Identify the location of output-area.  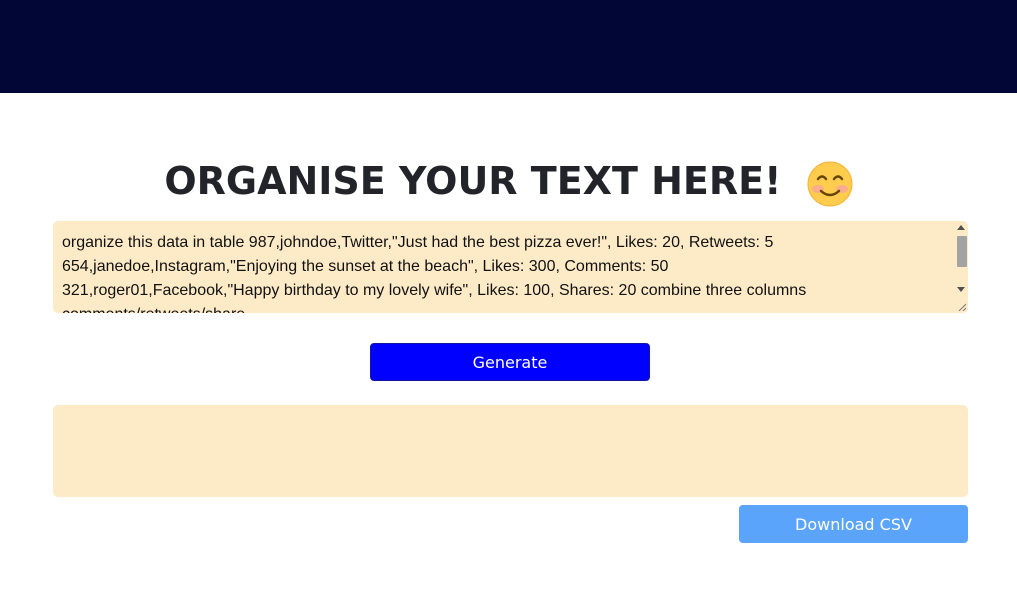
(510, 451).